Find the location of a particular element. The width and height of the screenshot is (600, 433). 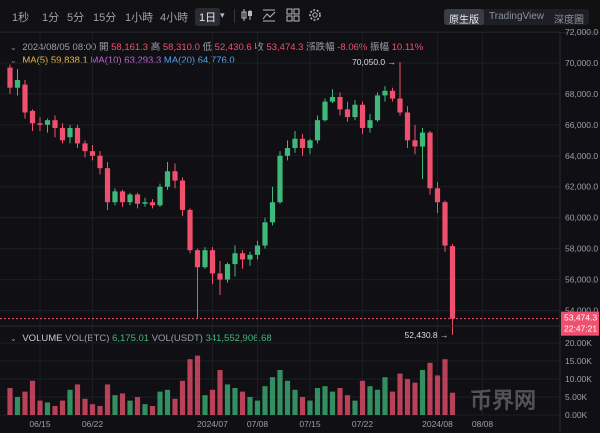

vol-btc-label: VOL(BTC) is located at coordinates (87, 338).